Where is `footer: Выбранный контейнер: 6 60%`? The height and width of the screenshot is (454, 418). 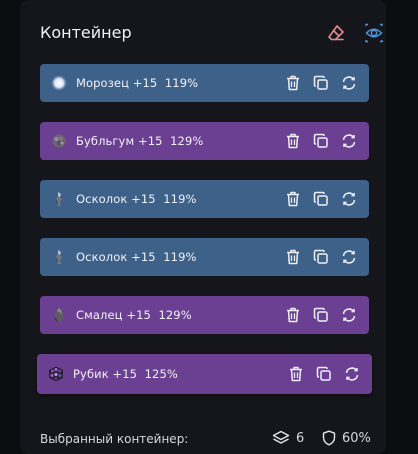
footer: Выбранный контейнер: 6 60% is located at coordinates (205, 440).